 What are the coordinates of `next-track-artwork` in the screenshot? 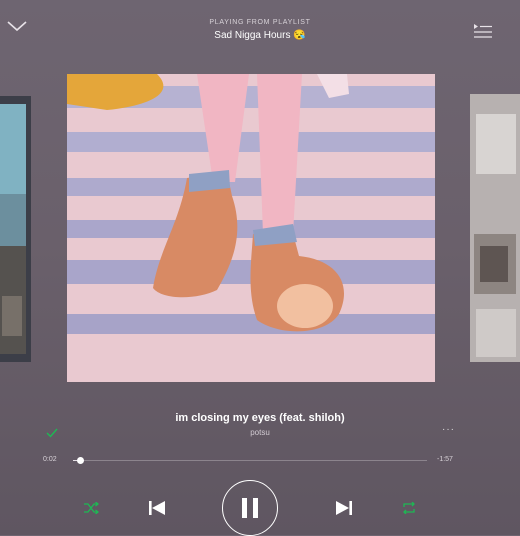 It's located at (495, 228).